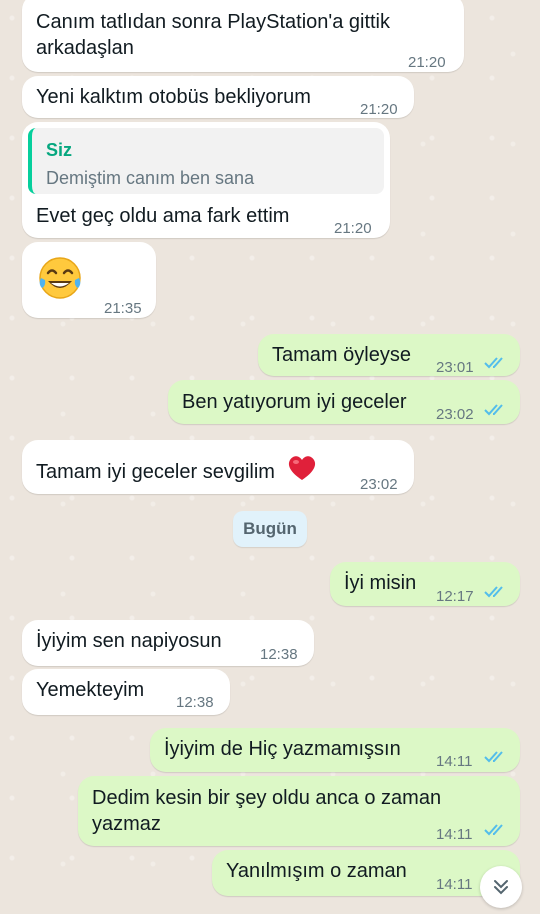 Image resolution: width=540 pixels, height=914 pixels. I want to click on chevron-double-down-icon, so click(501, 887).